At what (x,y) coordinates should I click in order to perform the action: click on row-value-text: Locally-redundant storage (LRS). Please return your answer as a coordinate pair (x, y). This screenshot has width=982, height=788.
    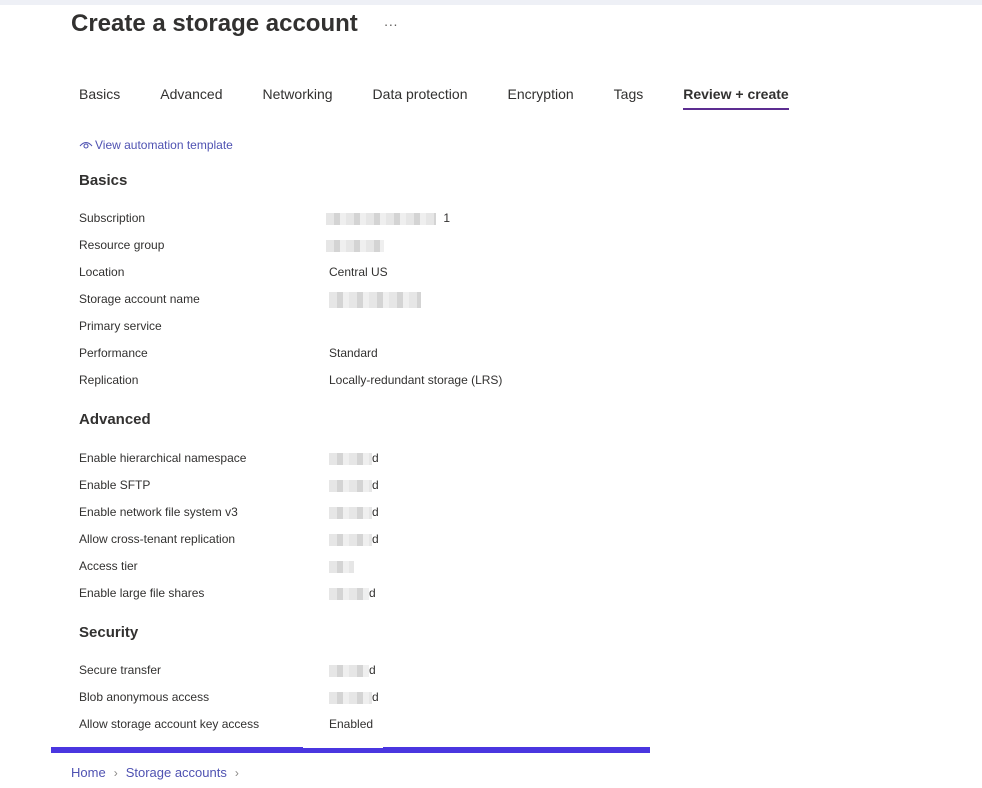
    Looking at the image, I should click on (416, 380).